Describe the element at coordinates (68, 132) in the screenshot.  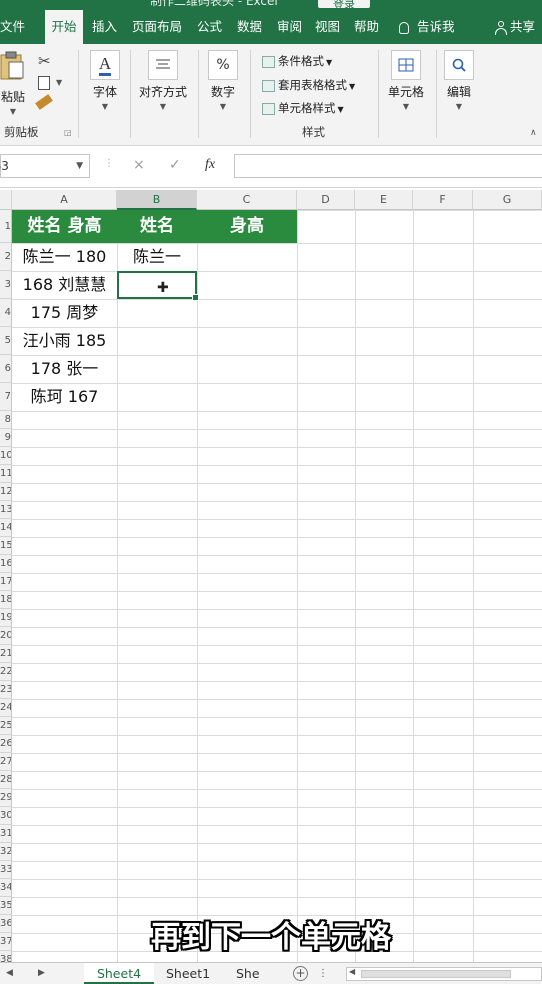
I see `dialog-launcher-icon: ◲` at that location.